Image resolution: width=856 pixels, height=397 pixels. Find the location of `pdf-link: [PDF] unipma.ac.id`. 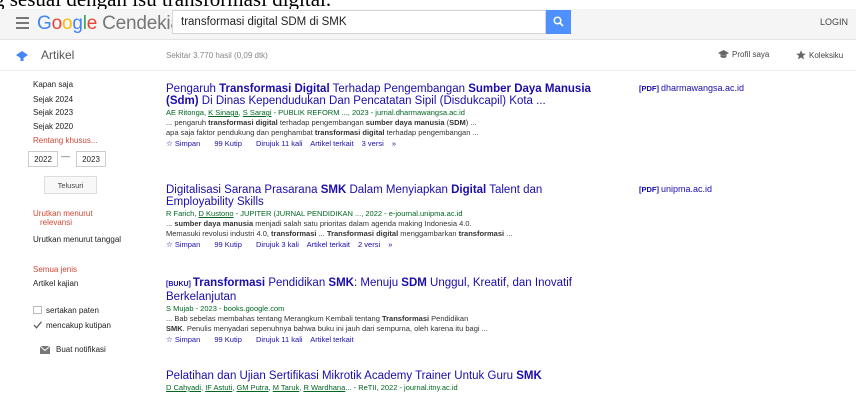

pdf-link: [PDF] unipma.ac.id is located at coordinates (675, 189).